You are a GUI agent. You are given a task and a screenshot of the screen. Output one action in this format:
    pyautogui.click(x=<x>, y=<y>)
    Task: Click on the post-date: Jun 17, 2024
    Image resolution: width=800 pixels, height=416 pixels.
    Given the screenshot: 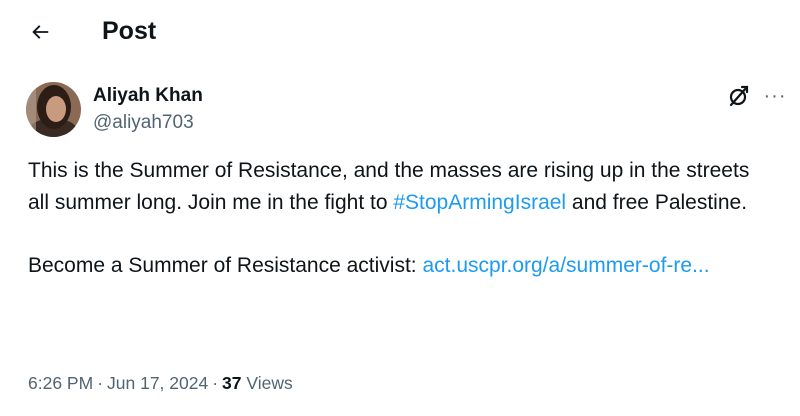 What is the action you would take?
    pyautogui.click(x=157, y=383)
    